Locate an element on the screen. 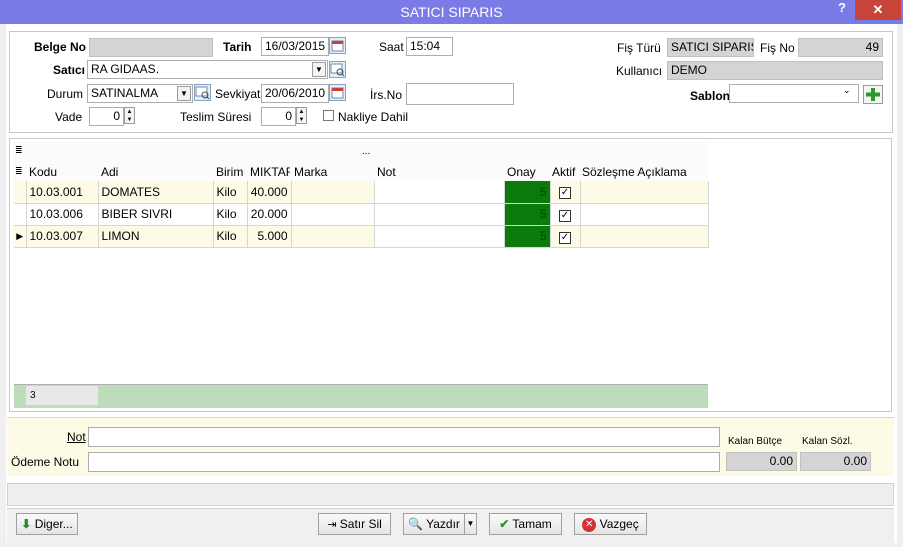 This screenshot has width=903, height=547. teslim-spinner-icon: ▲ ▼ is located at coordinates (301, 115).